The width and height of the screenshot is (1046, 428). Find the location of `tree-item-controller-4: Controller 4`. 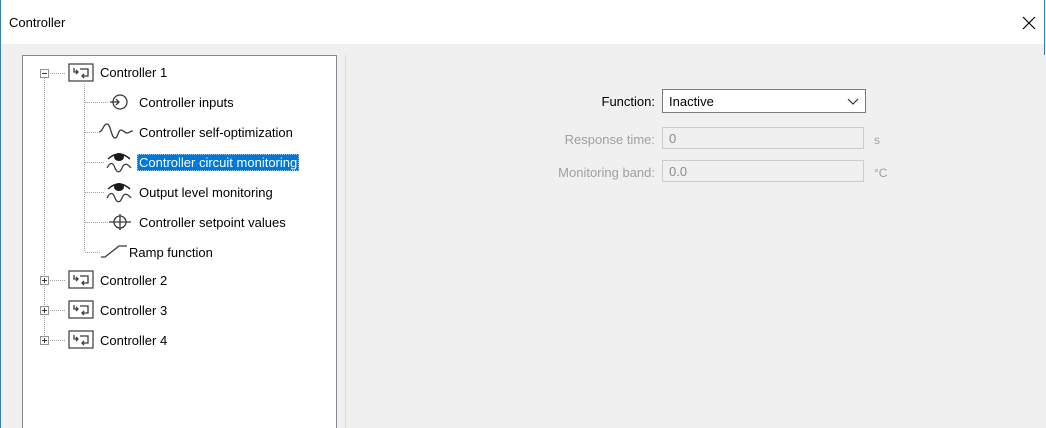

tree-item-controller-4: Controller 4 is located at coordinates (133, 340).